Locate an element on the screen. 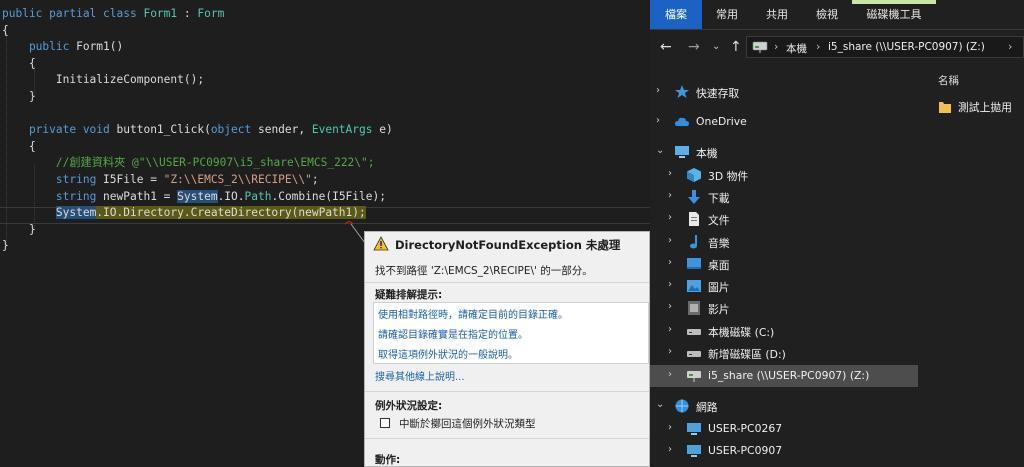 This screenshot has height=467, width=1024. nav-item-label: OneDrive is located at coordinates (721, 121).